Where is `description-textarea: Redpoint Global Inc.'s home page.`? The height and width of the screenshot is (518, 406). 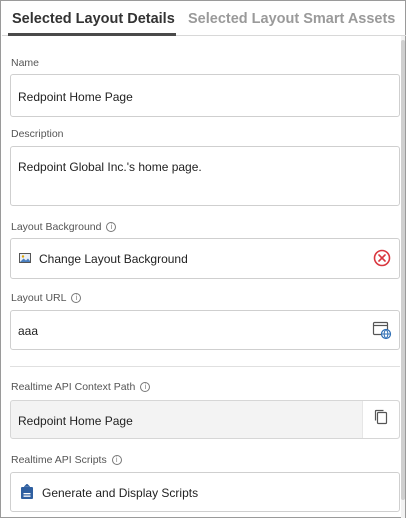
description-textarea: Redpoint Global Inc.'s home page. is located at coordinates (205, 176).